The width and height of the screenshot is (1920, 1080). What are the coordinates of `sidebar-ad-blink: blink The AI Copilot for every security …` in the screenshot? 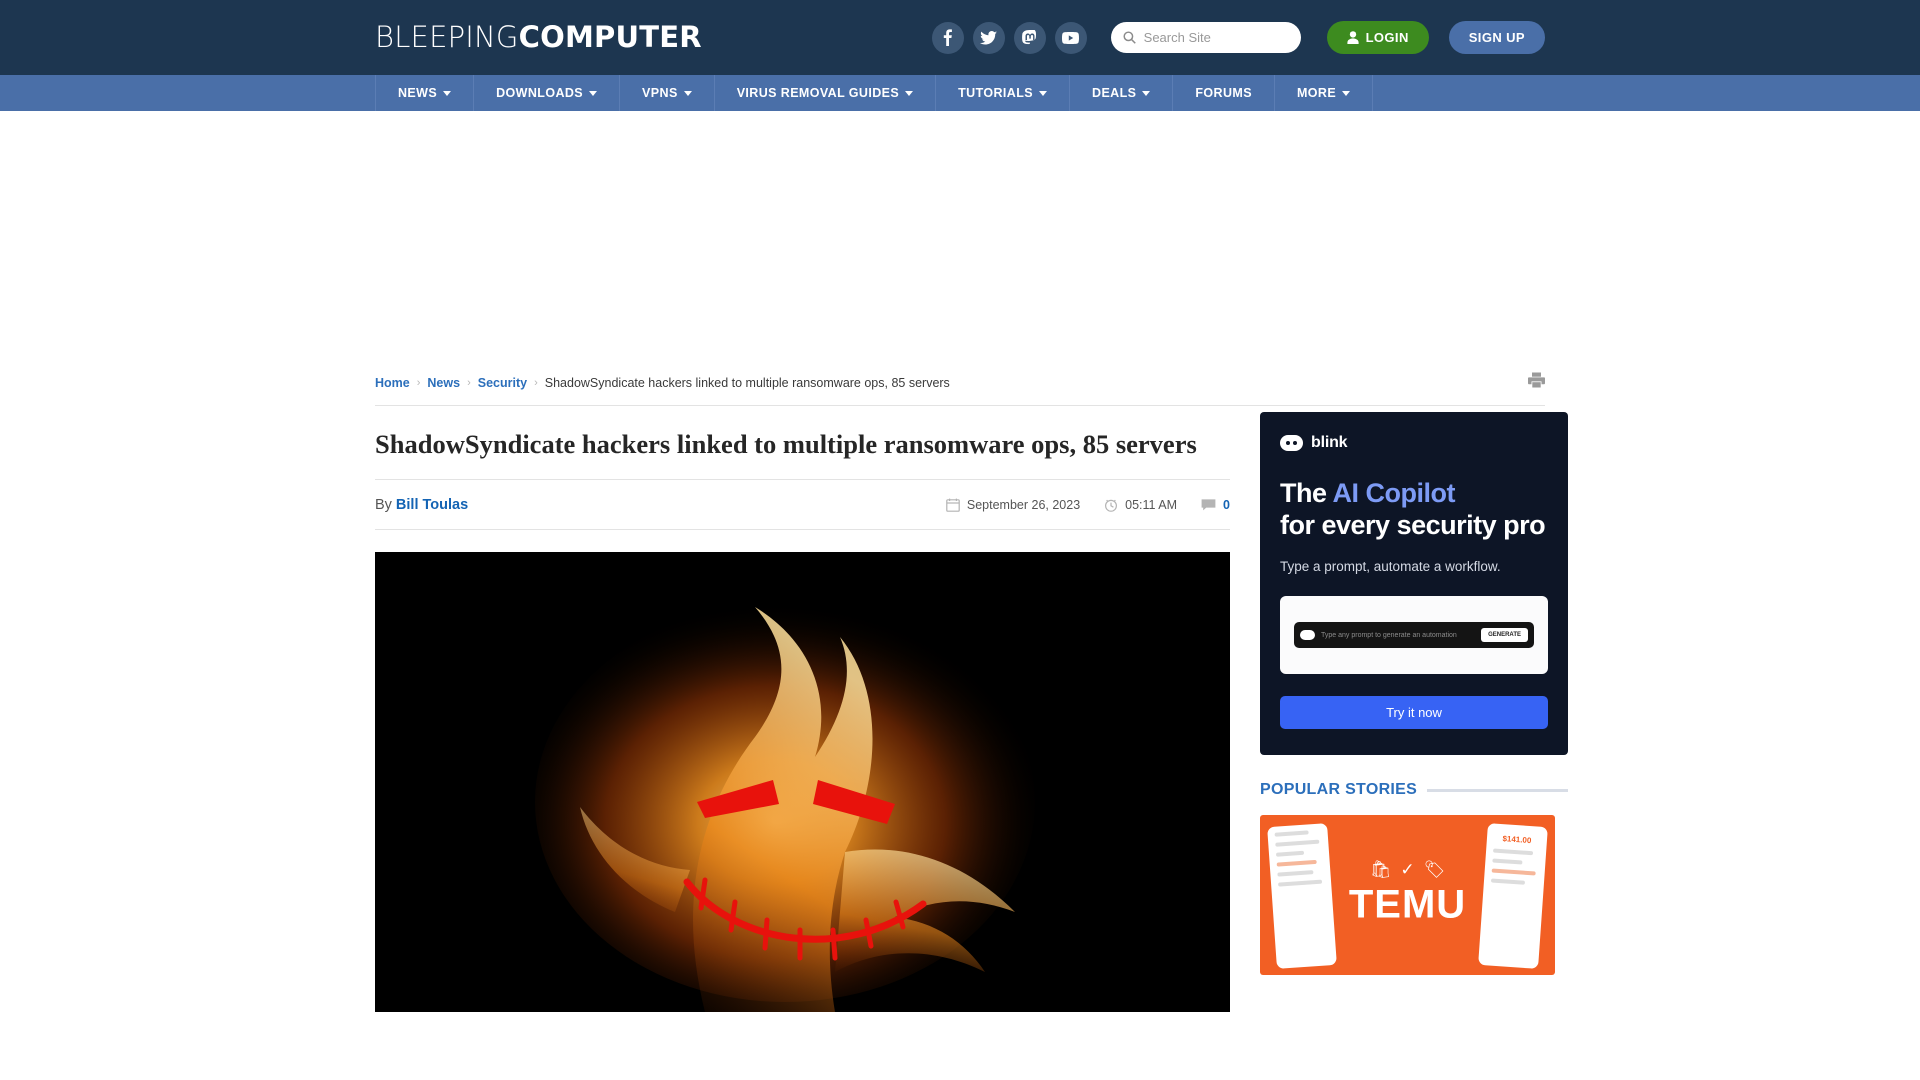 It's located at (1414, 584).